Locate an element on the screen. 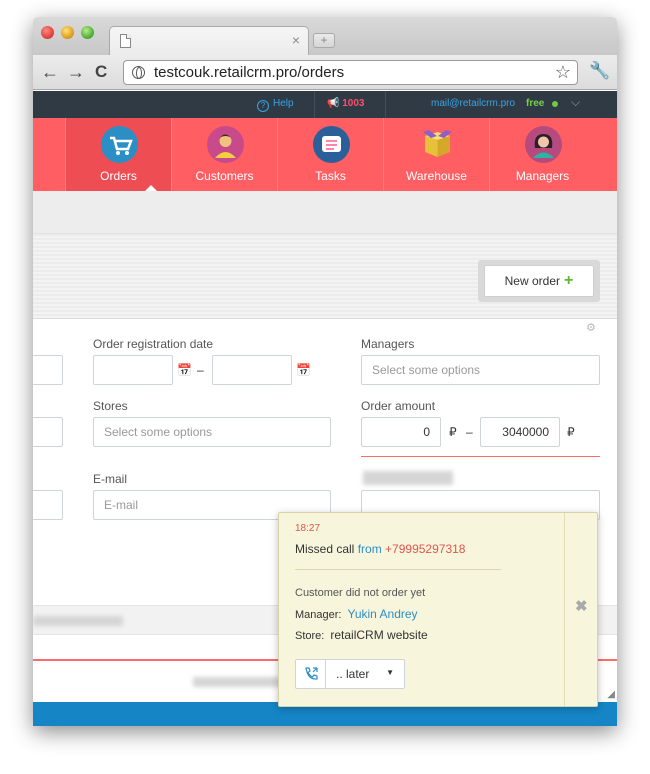 This screenshot has width=650, height=774. user-email: mail@retailcrm.pro is located at coordinates (473, 103).